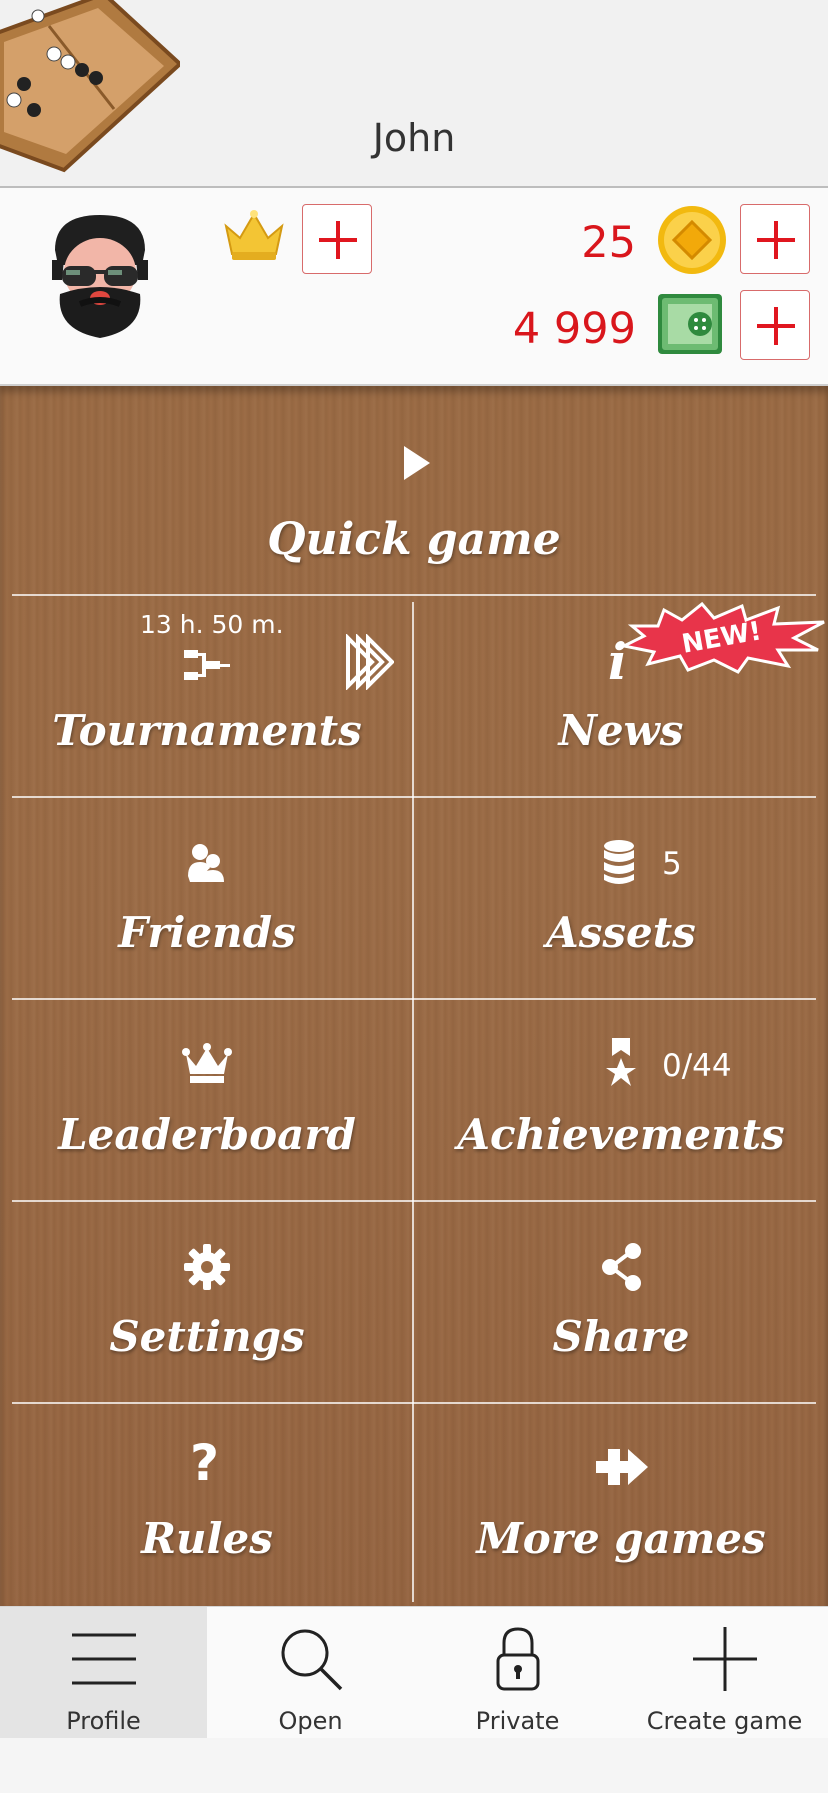  Describe the element at coordinates (337, 239) in the screenshot. I see `add-crowns-button` at that location.